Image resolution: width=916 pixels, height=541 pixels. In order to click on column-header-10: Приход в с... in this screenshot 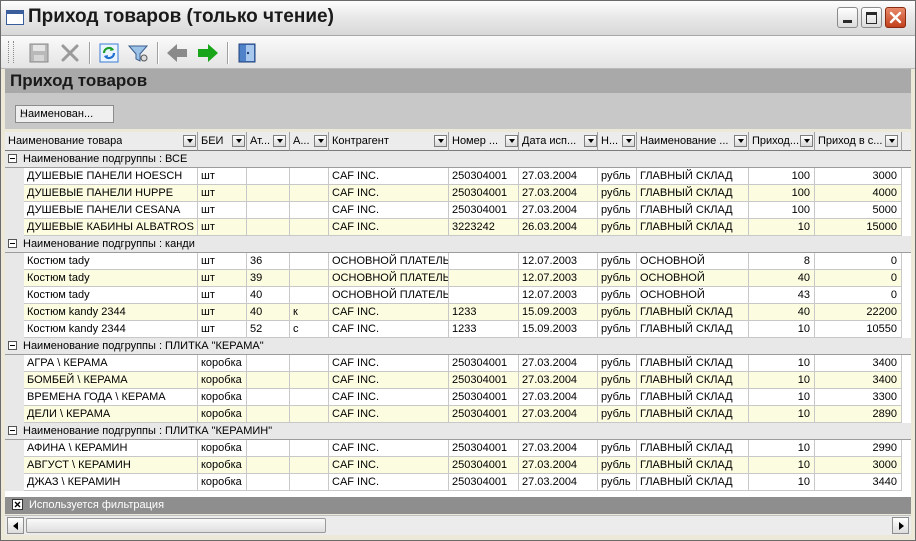, I will do `click(858, 141)`.